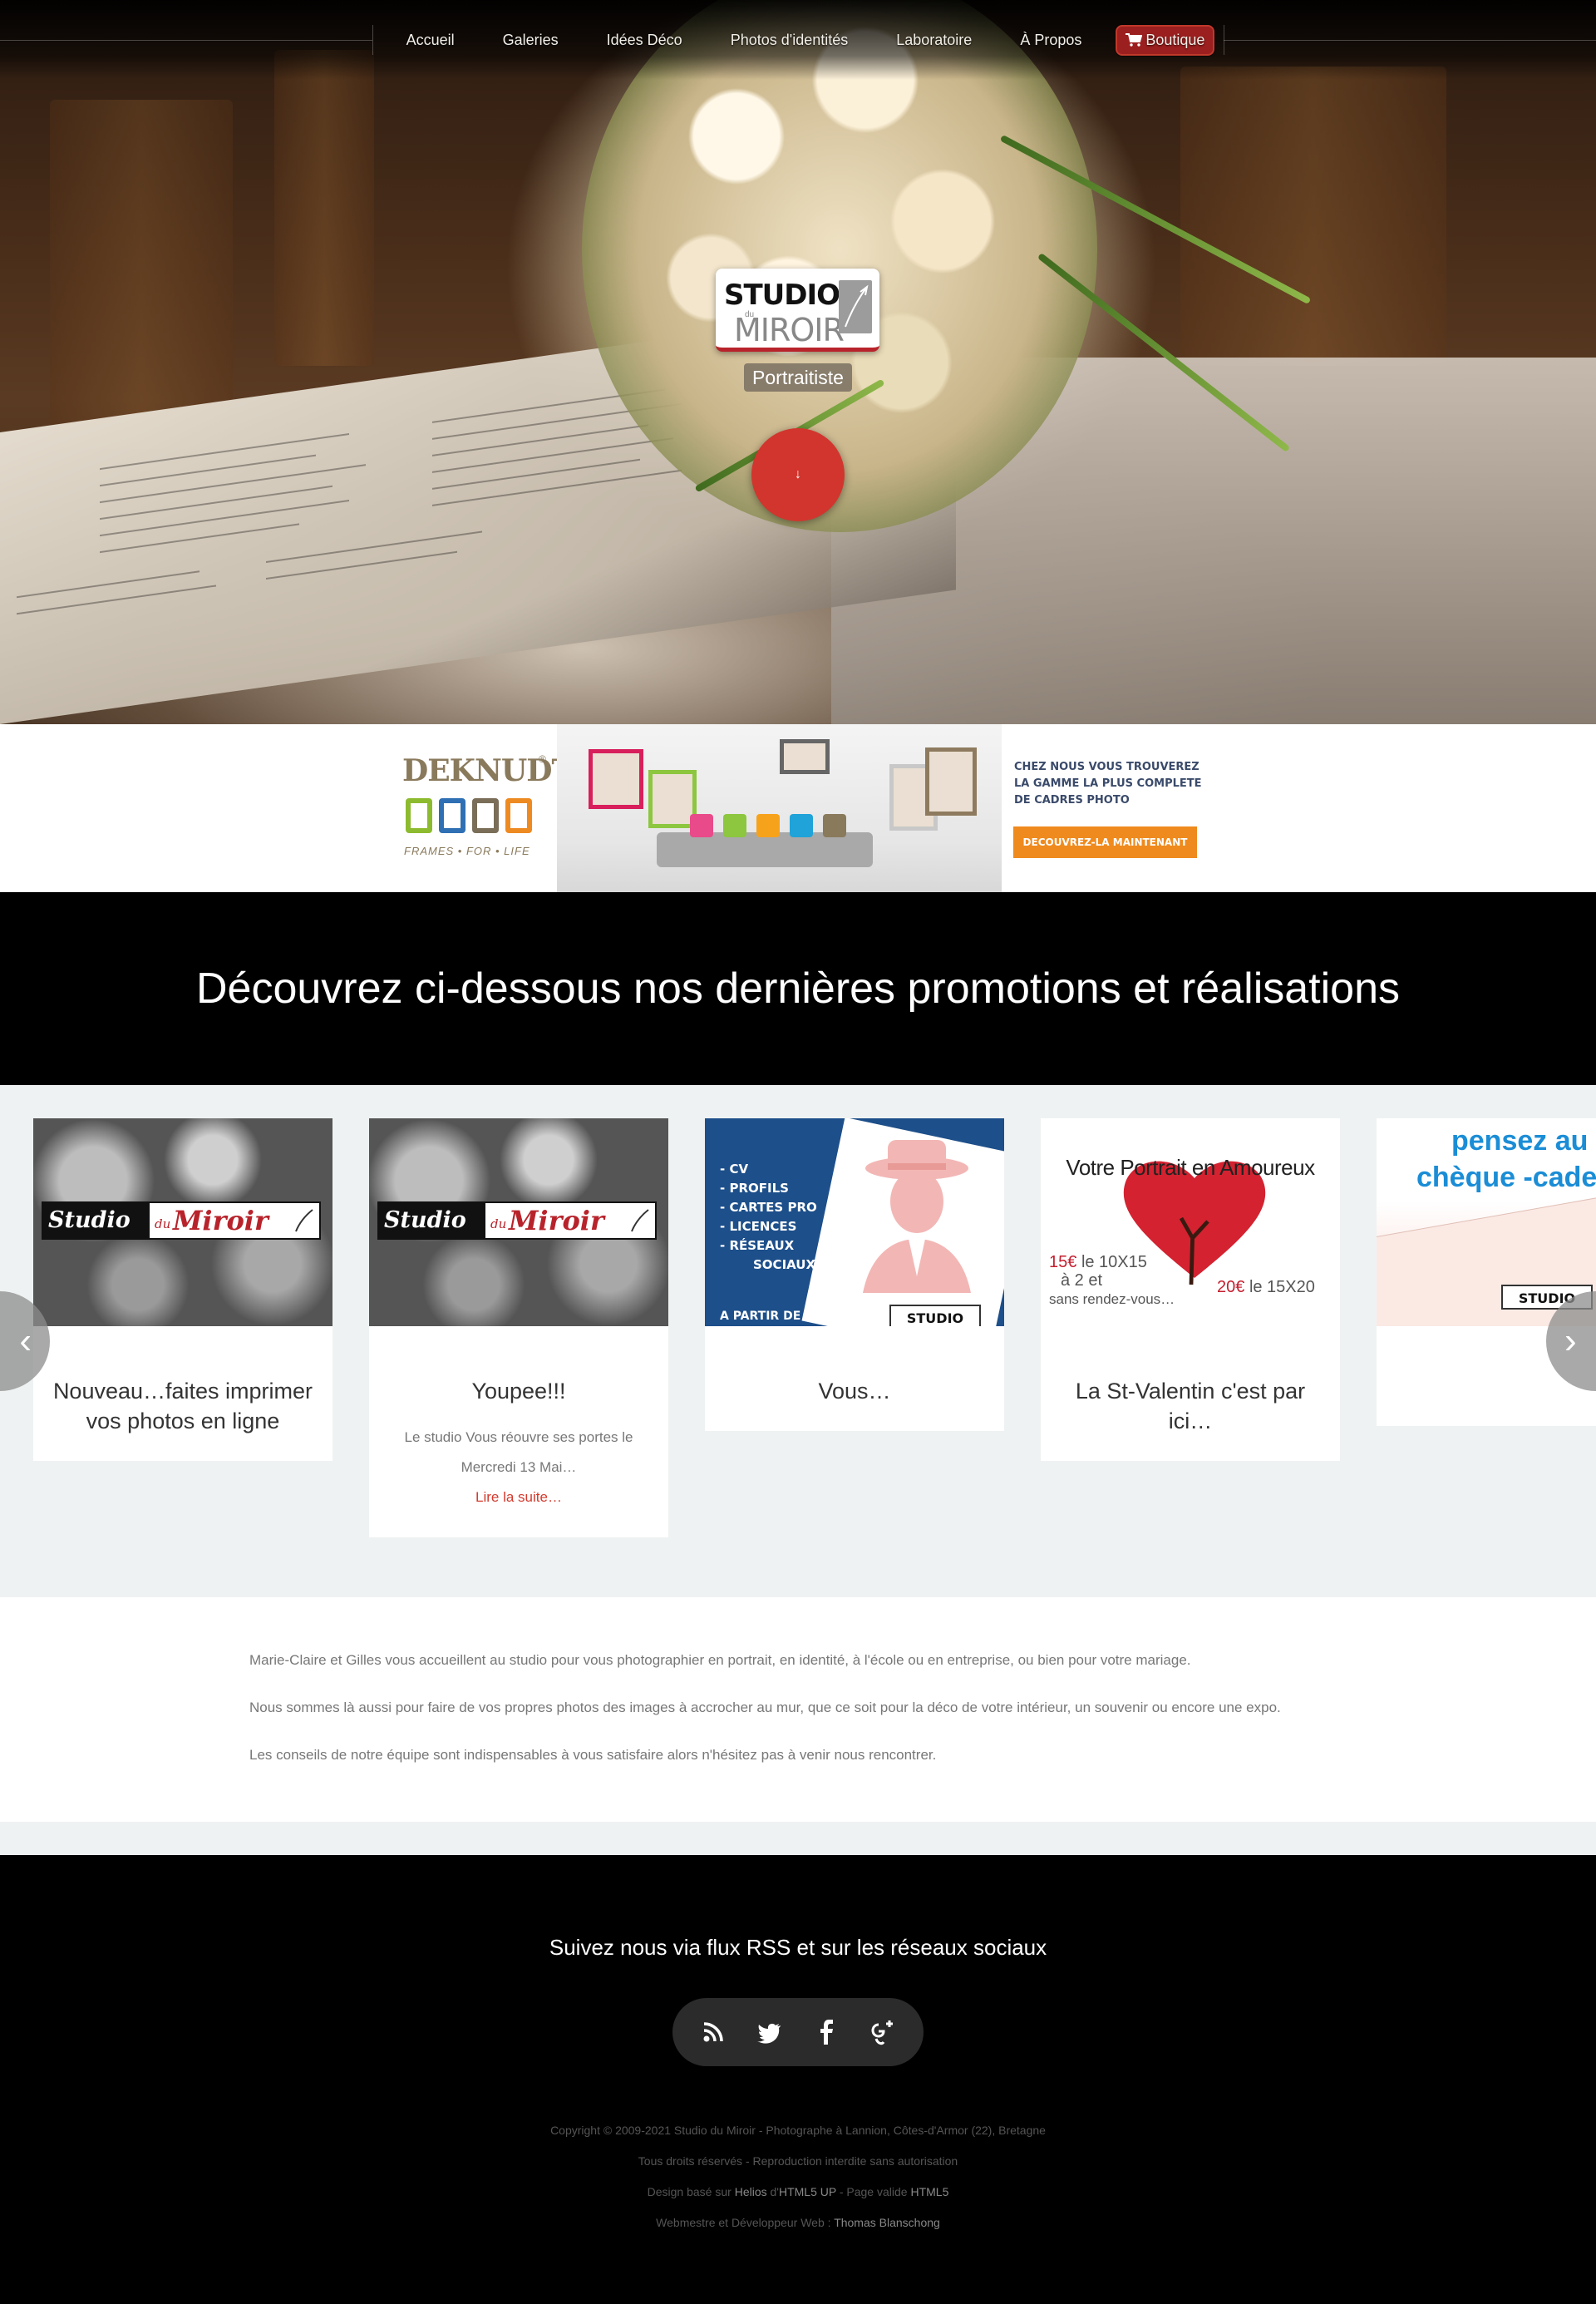 The height and width of the screenshot is (2304, 1596). Describe the element at coordinates (798, 377) in the screenshot. I see `hero-tagline: Portraitiste` at that location.